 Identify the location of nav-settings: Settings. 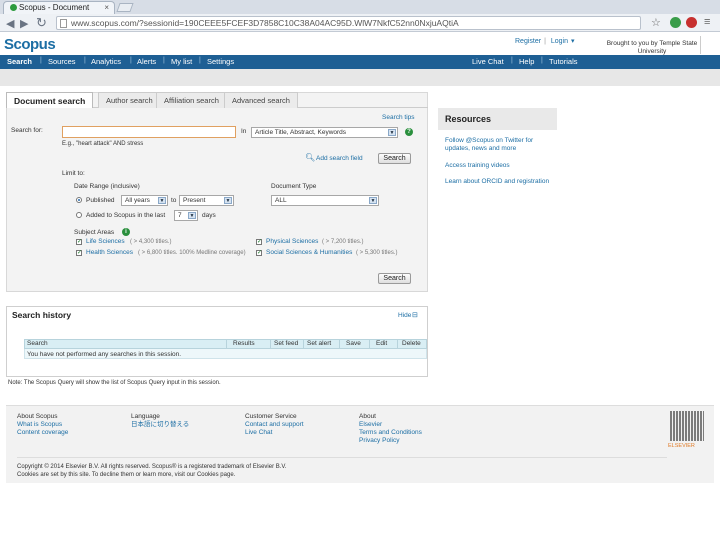
(220, 61).